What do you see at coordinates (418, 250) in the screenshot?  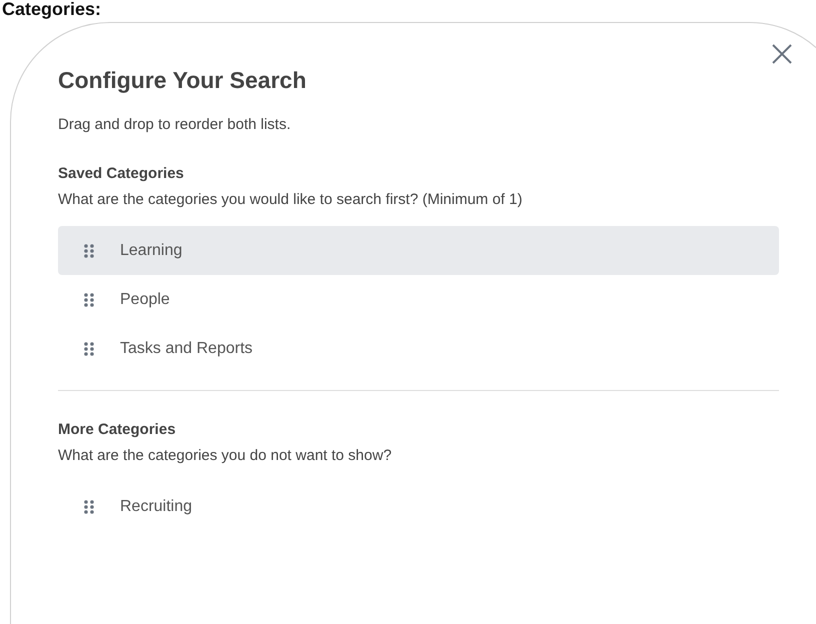 I see `category-item: Learning` at bounding box center [418, 250].